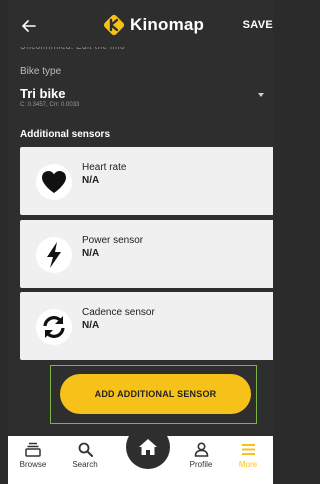 The image size is (320, 484). I want to click on logo-text: Kinomap, so click(167, 24).